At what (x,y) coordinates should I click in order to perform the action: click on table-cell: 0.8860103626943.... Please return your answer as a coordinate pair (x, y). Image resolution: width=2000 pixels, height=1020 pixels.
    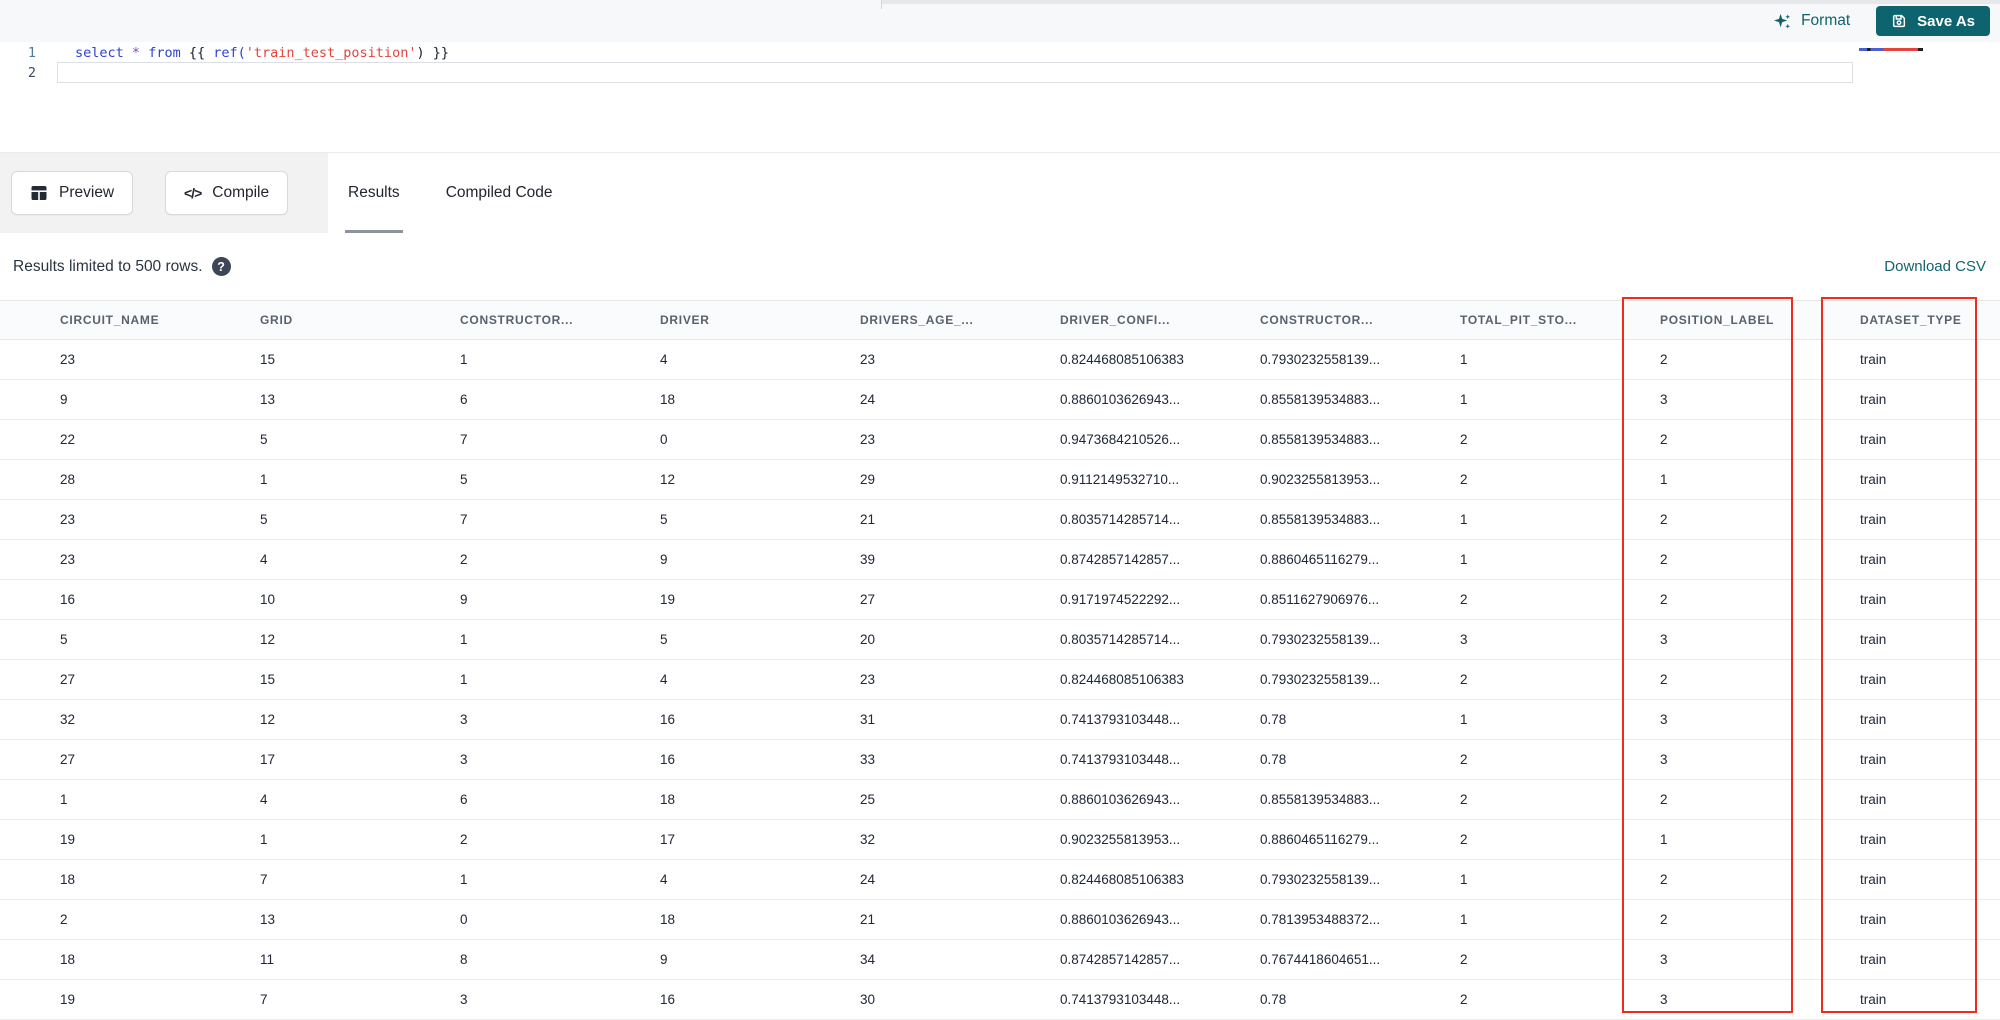
    Looking at the image, I should click on (1120, 399).